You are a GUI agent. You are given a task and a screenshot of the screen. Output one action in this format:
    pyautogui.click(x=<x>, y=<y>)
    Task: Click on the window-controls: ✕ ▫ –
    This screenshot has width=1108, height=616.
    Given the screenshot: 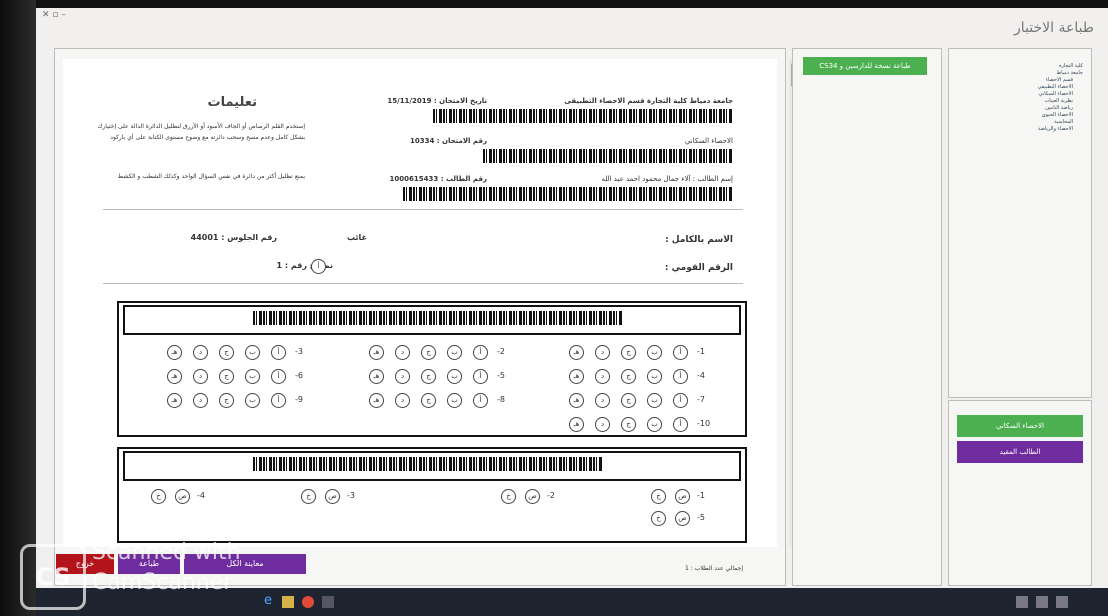 What is the action you would take?
    pyautogui.click(x=54, y=15)
    